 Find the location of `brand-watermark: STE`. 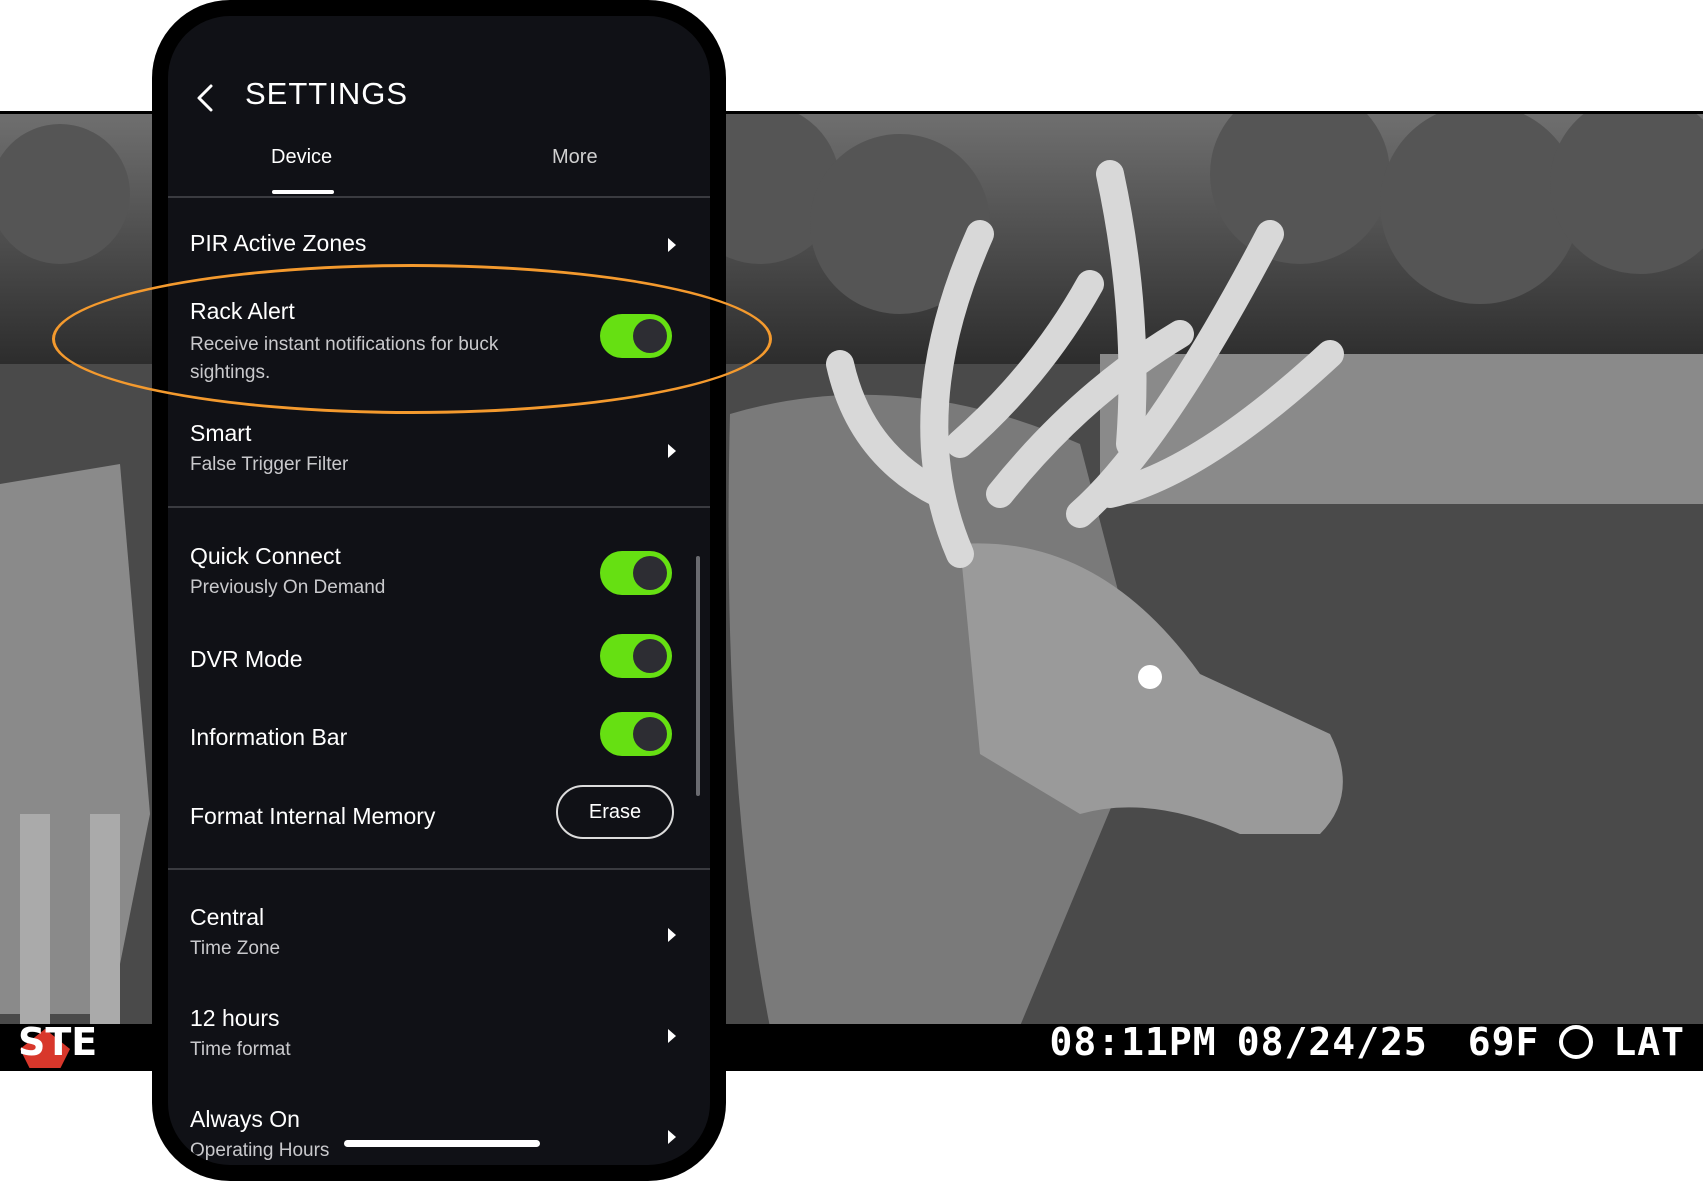

brand-watermark: STE is located at coordinates (57, 1042).